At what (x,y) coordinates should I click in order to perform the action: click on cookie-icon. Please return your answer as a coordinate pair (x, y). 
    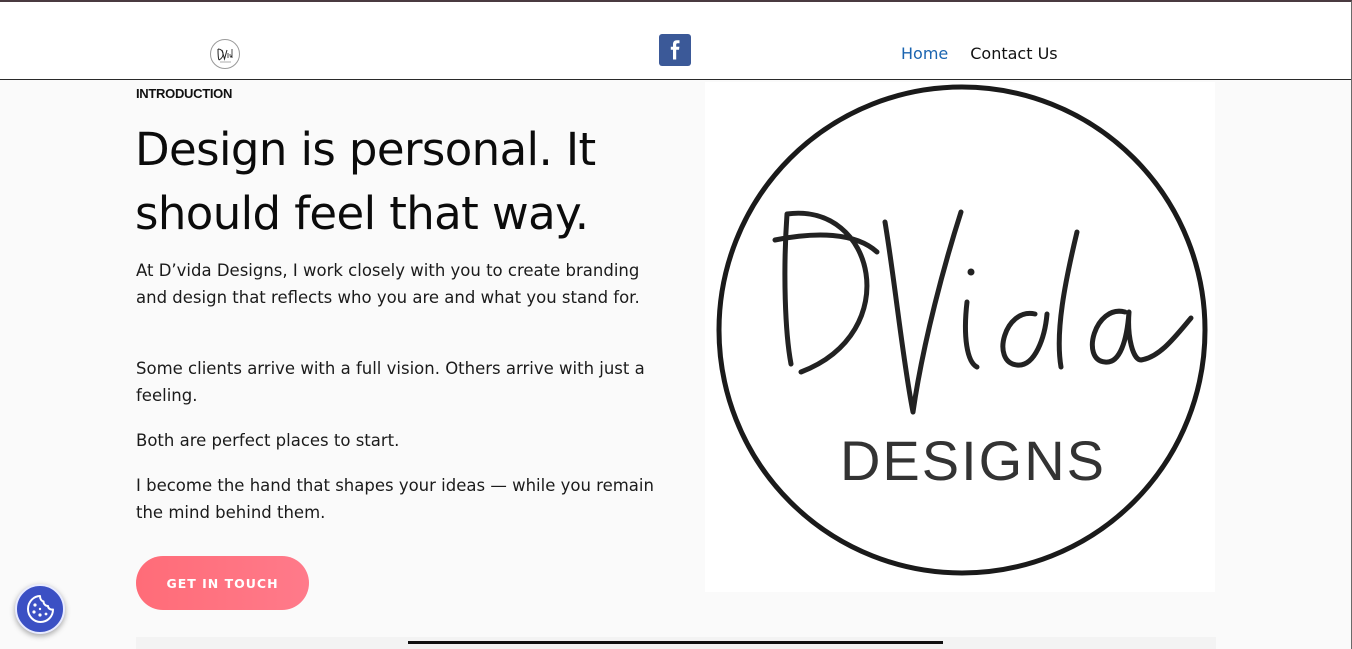
    Looking at the image, I should click on (40, 609).